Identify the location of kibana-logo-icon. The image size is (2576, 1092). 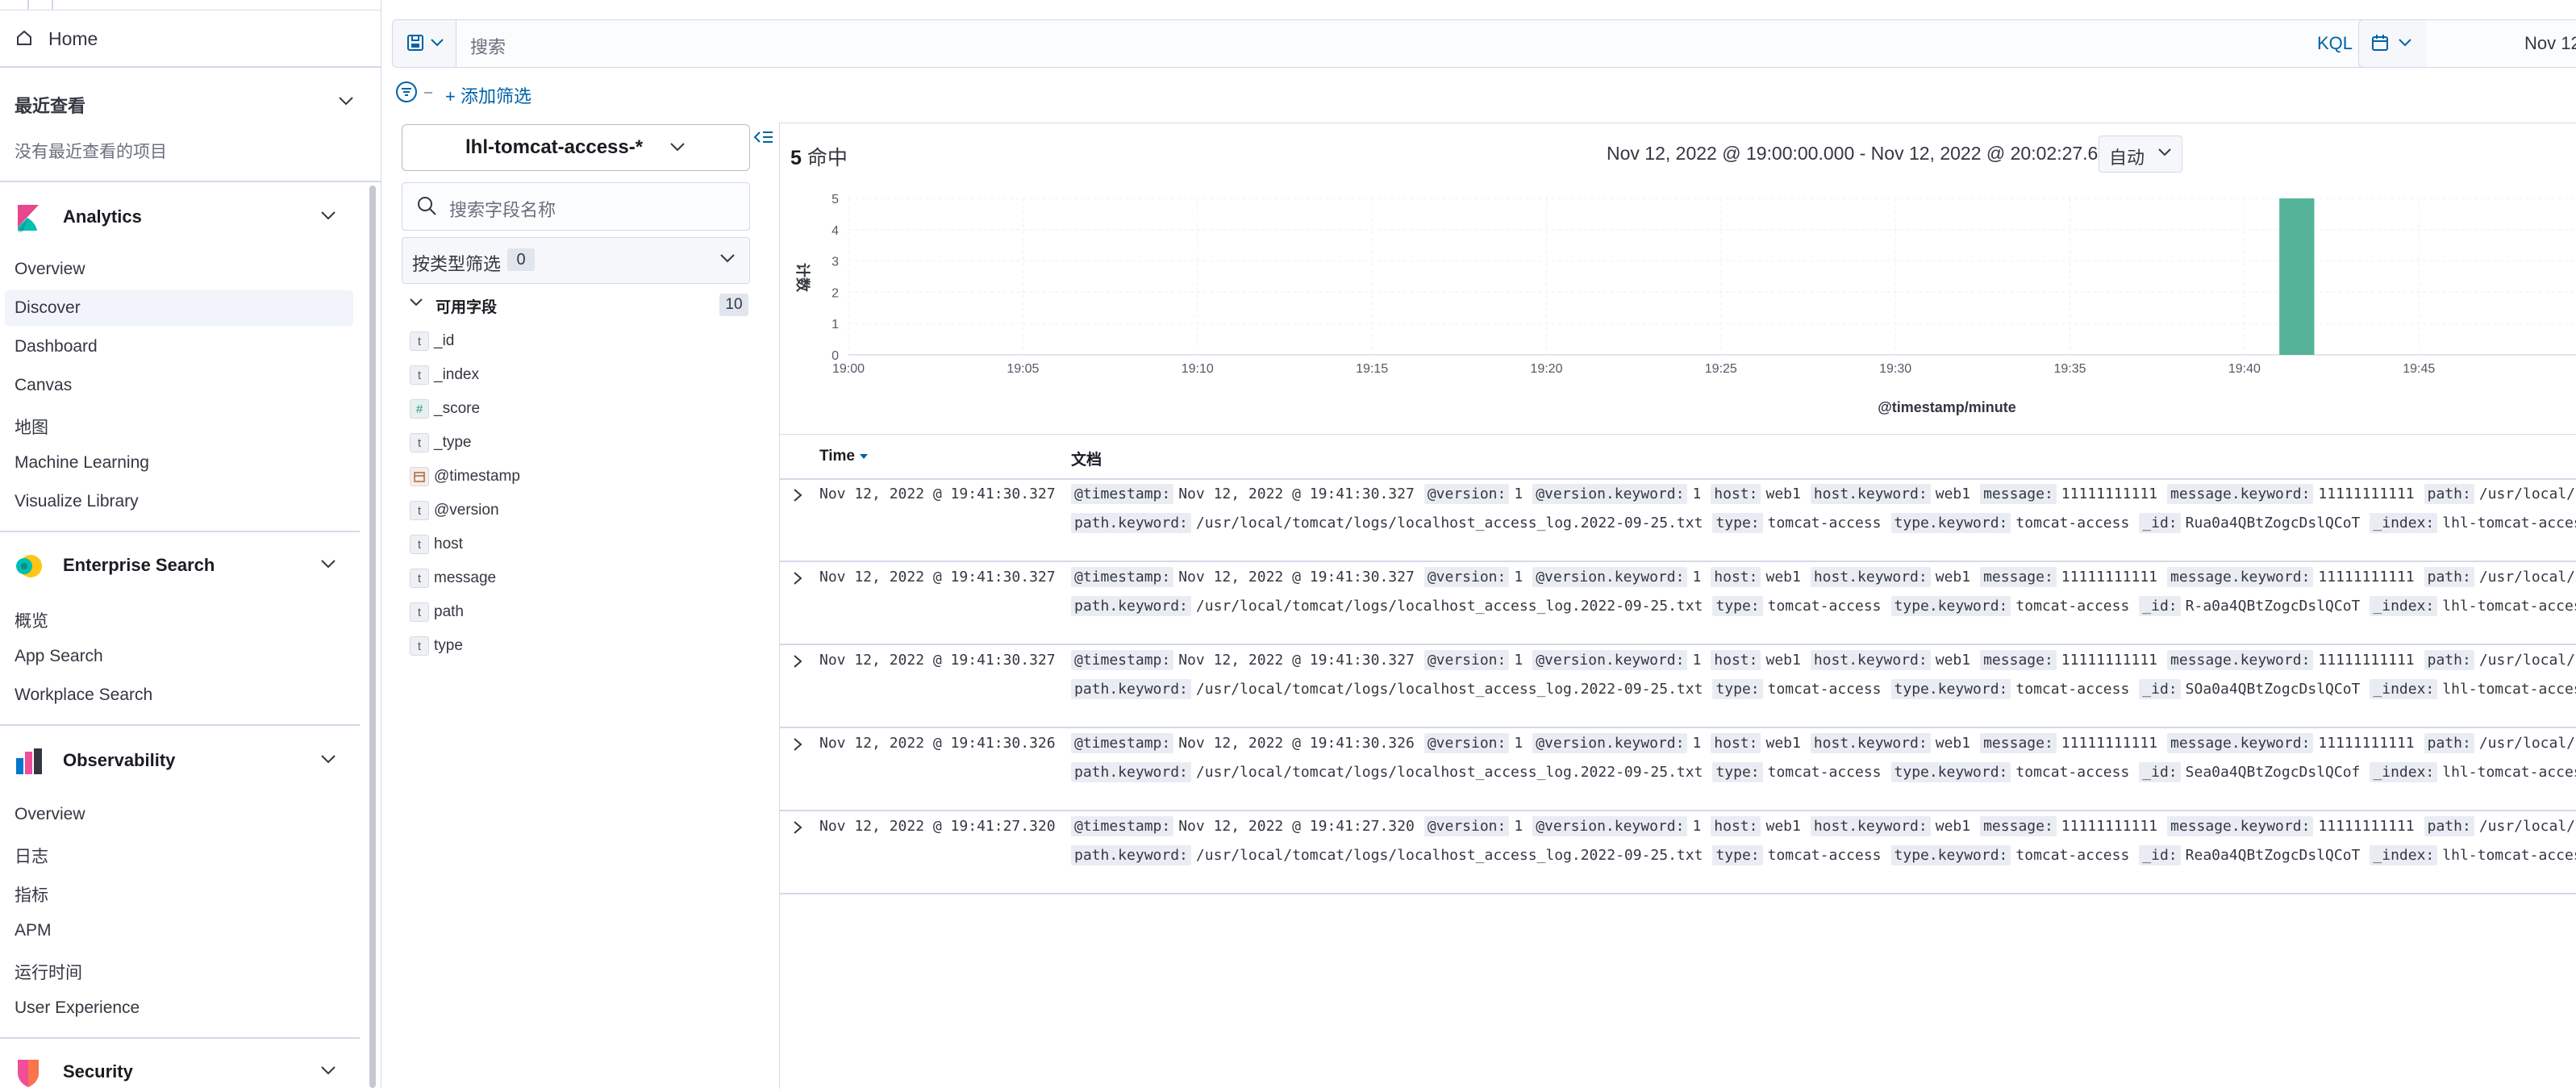
(28, 217).